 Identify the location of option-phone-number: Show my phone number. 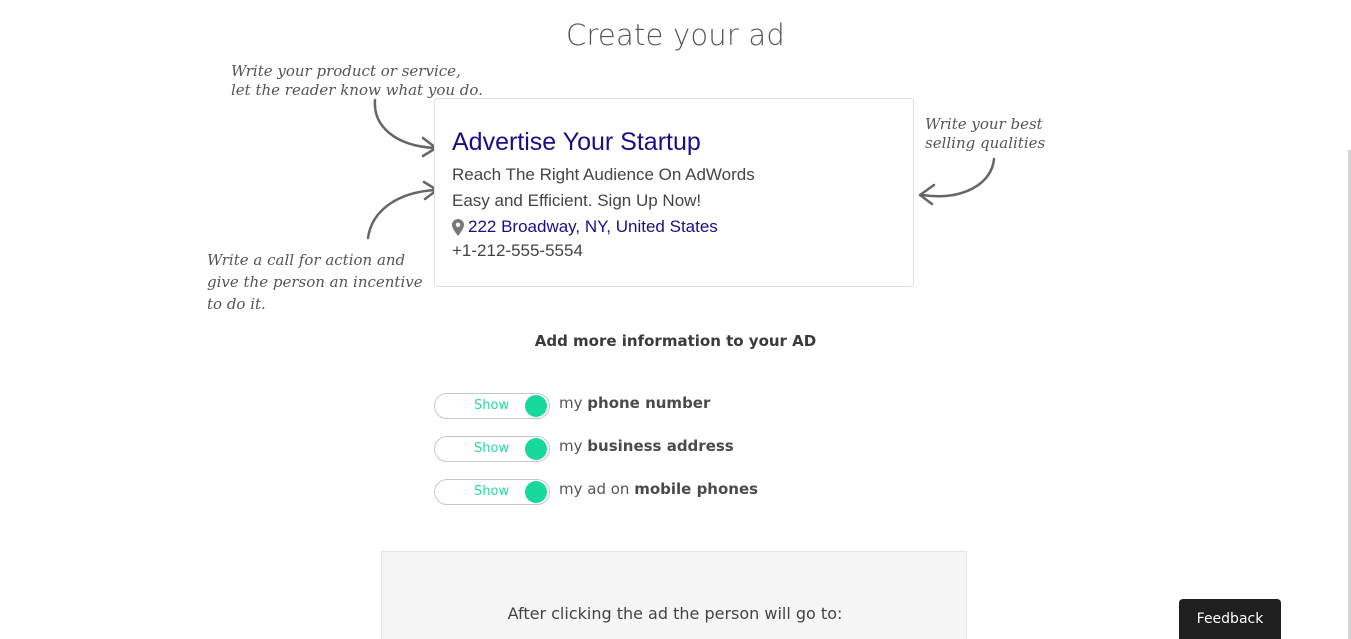
(572, 406).